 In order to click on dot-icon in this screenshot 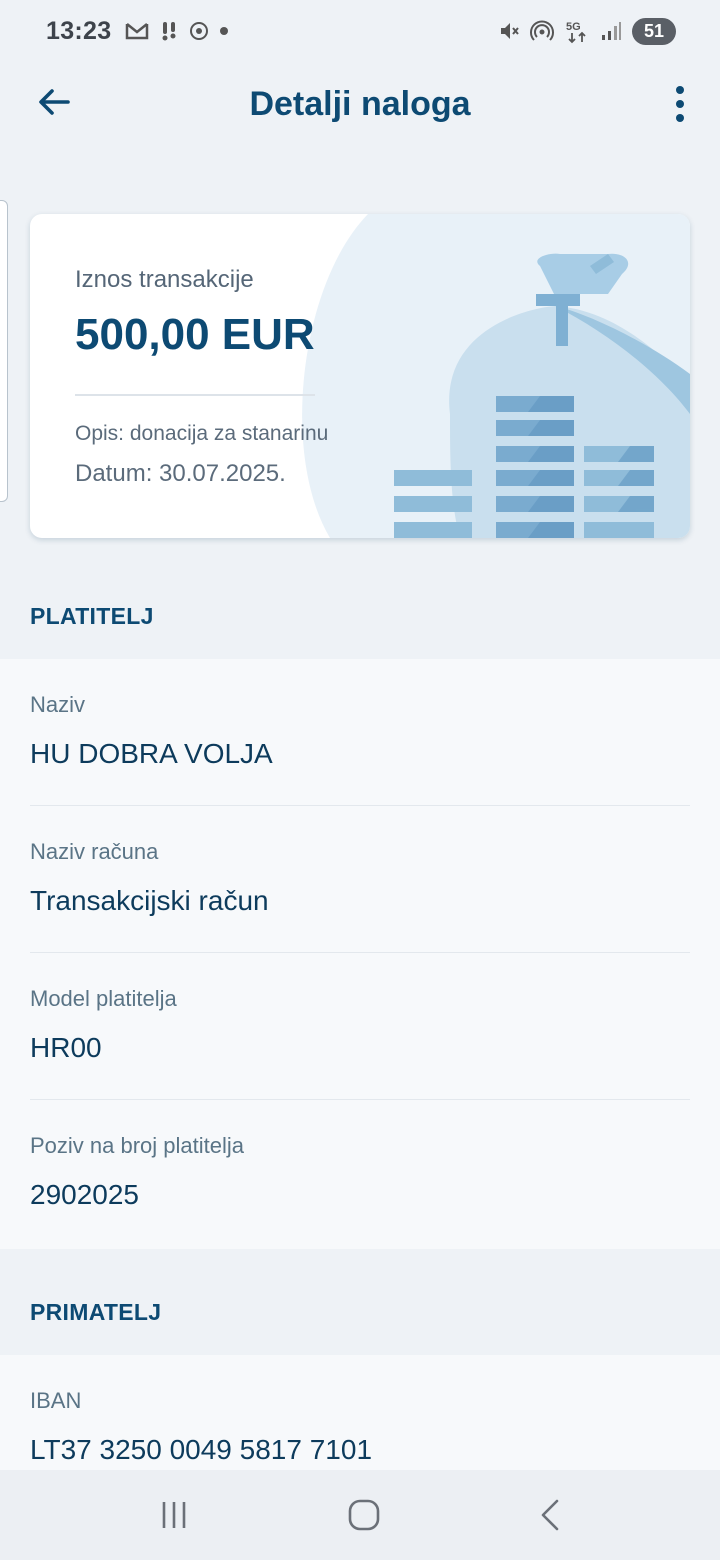, I will do `click(224, 31)`.